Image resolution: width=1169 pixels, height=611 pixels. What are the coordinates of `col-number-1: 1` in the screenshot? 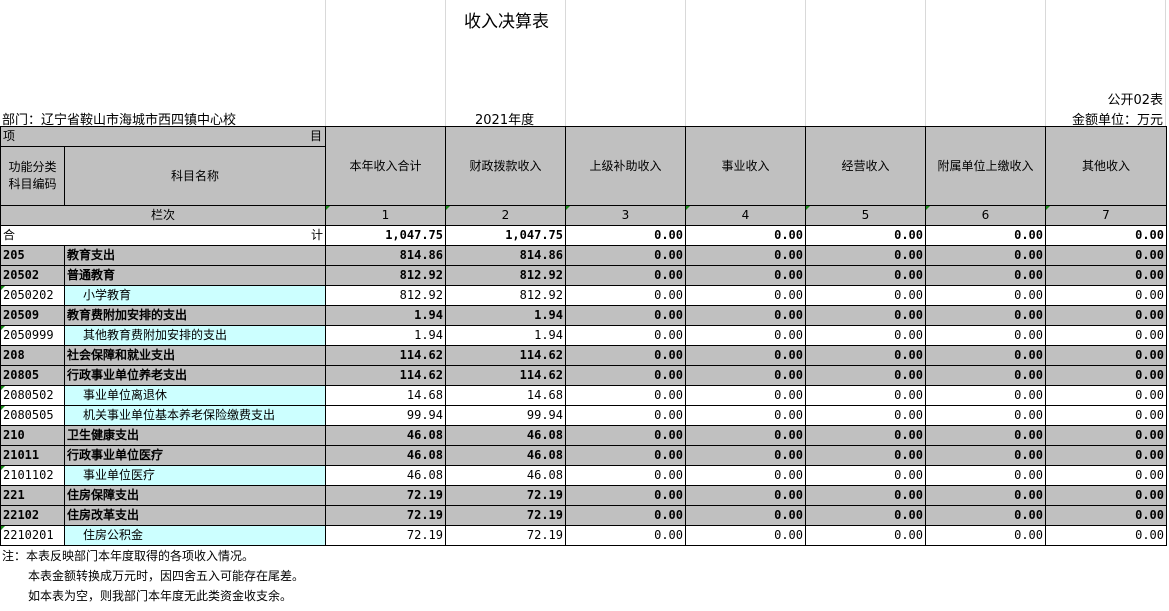 It's located at (385, 215).